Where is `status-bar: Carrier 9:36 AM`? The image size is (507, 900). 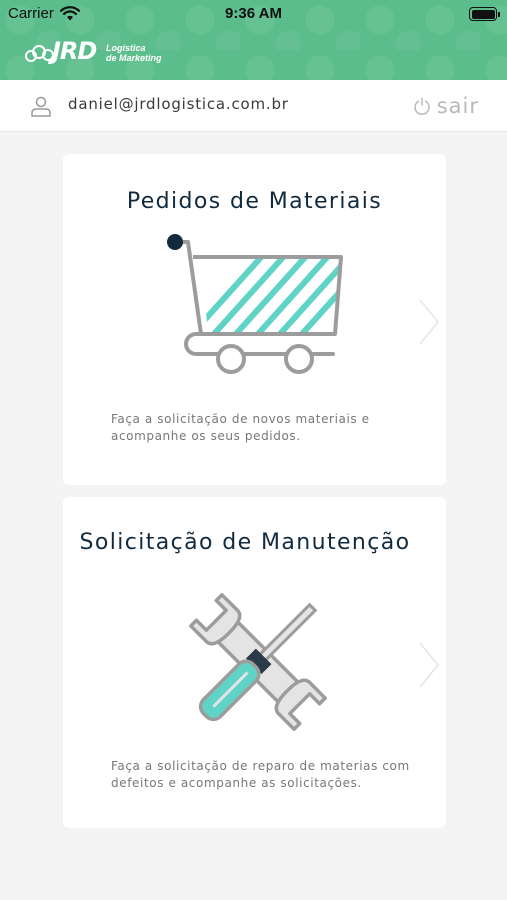
status-bar: Carrier 9:36 AM is located at coordinates (253, 15).